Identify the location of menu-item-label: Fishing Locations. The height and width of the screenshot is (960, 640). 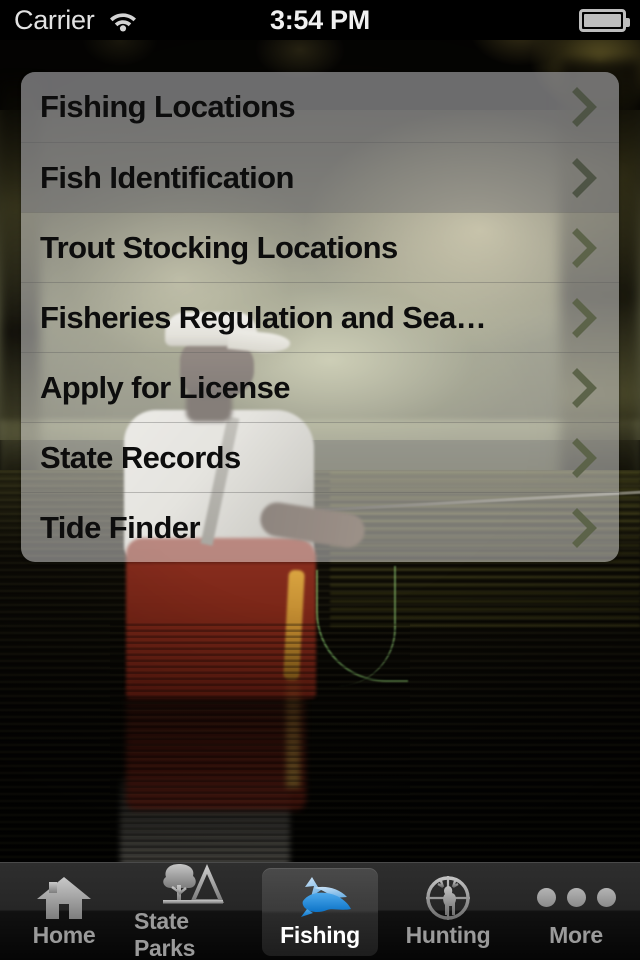
(168, 106).